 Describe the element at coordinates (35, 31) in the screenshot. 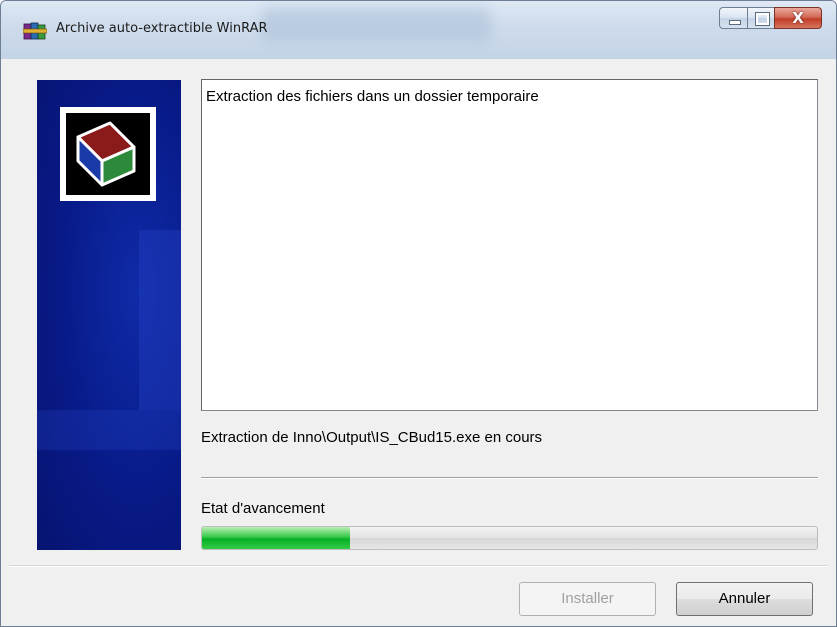

I see `winrar-books-icon` at that location.